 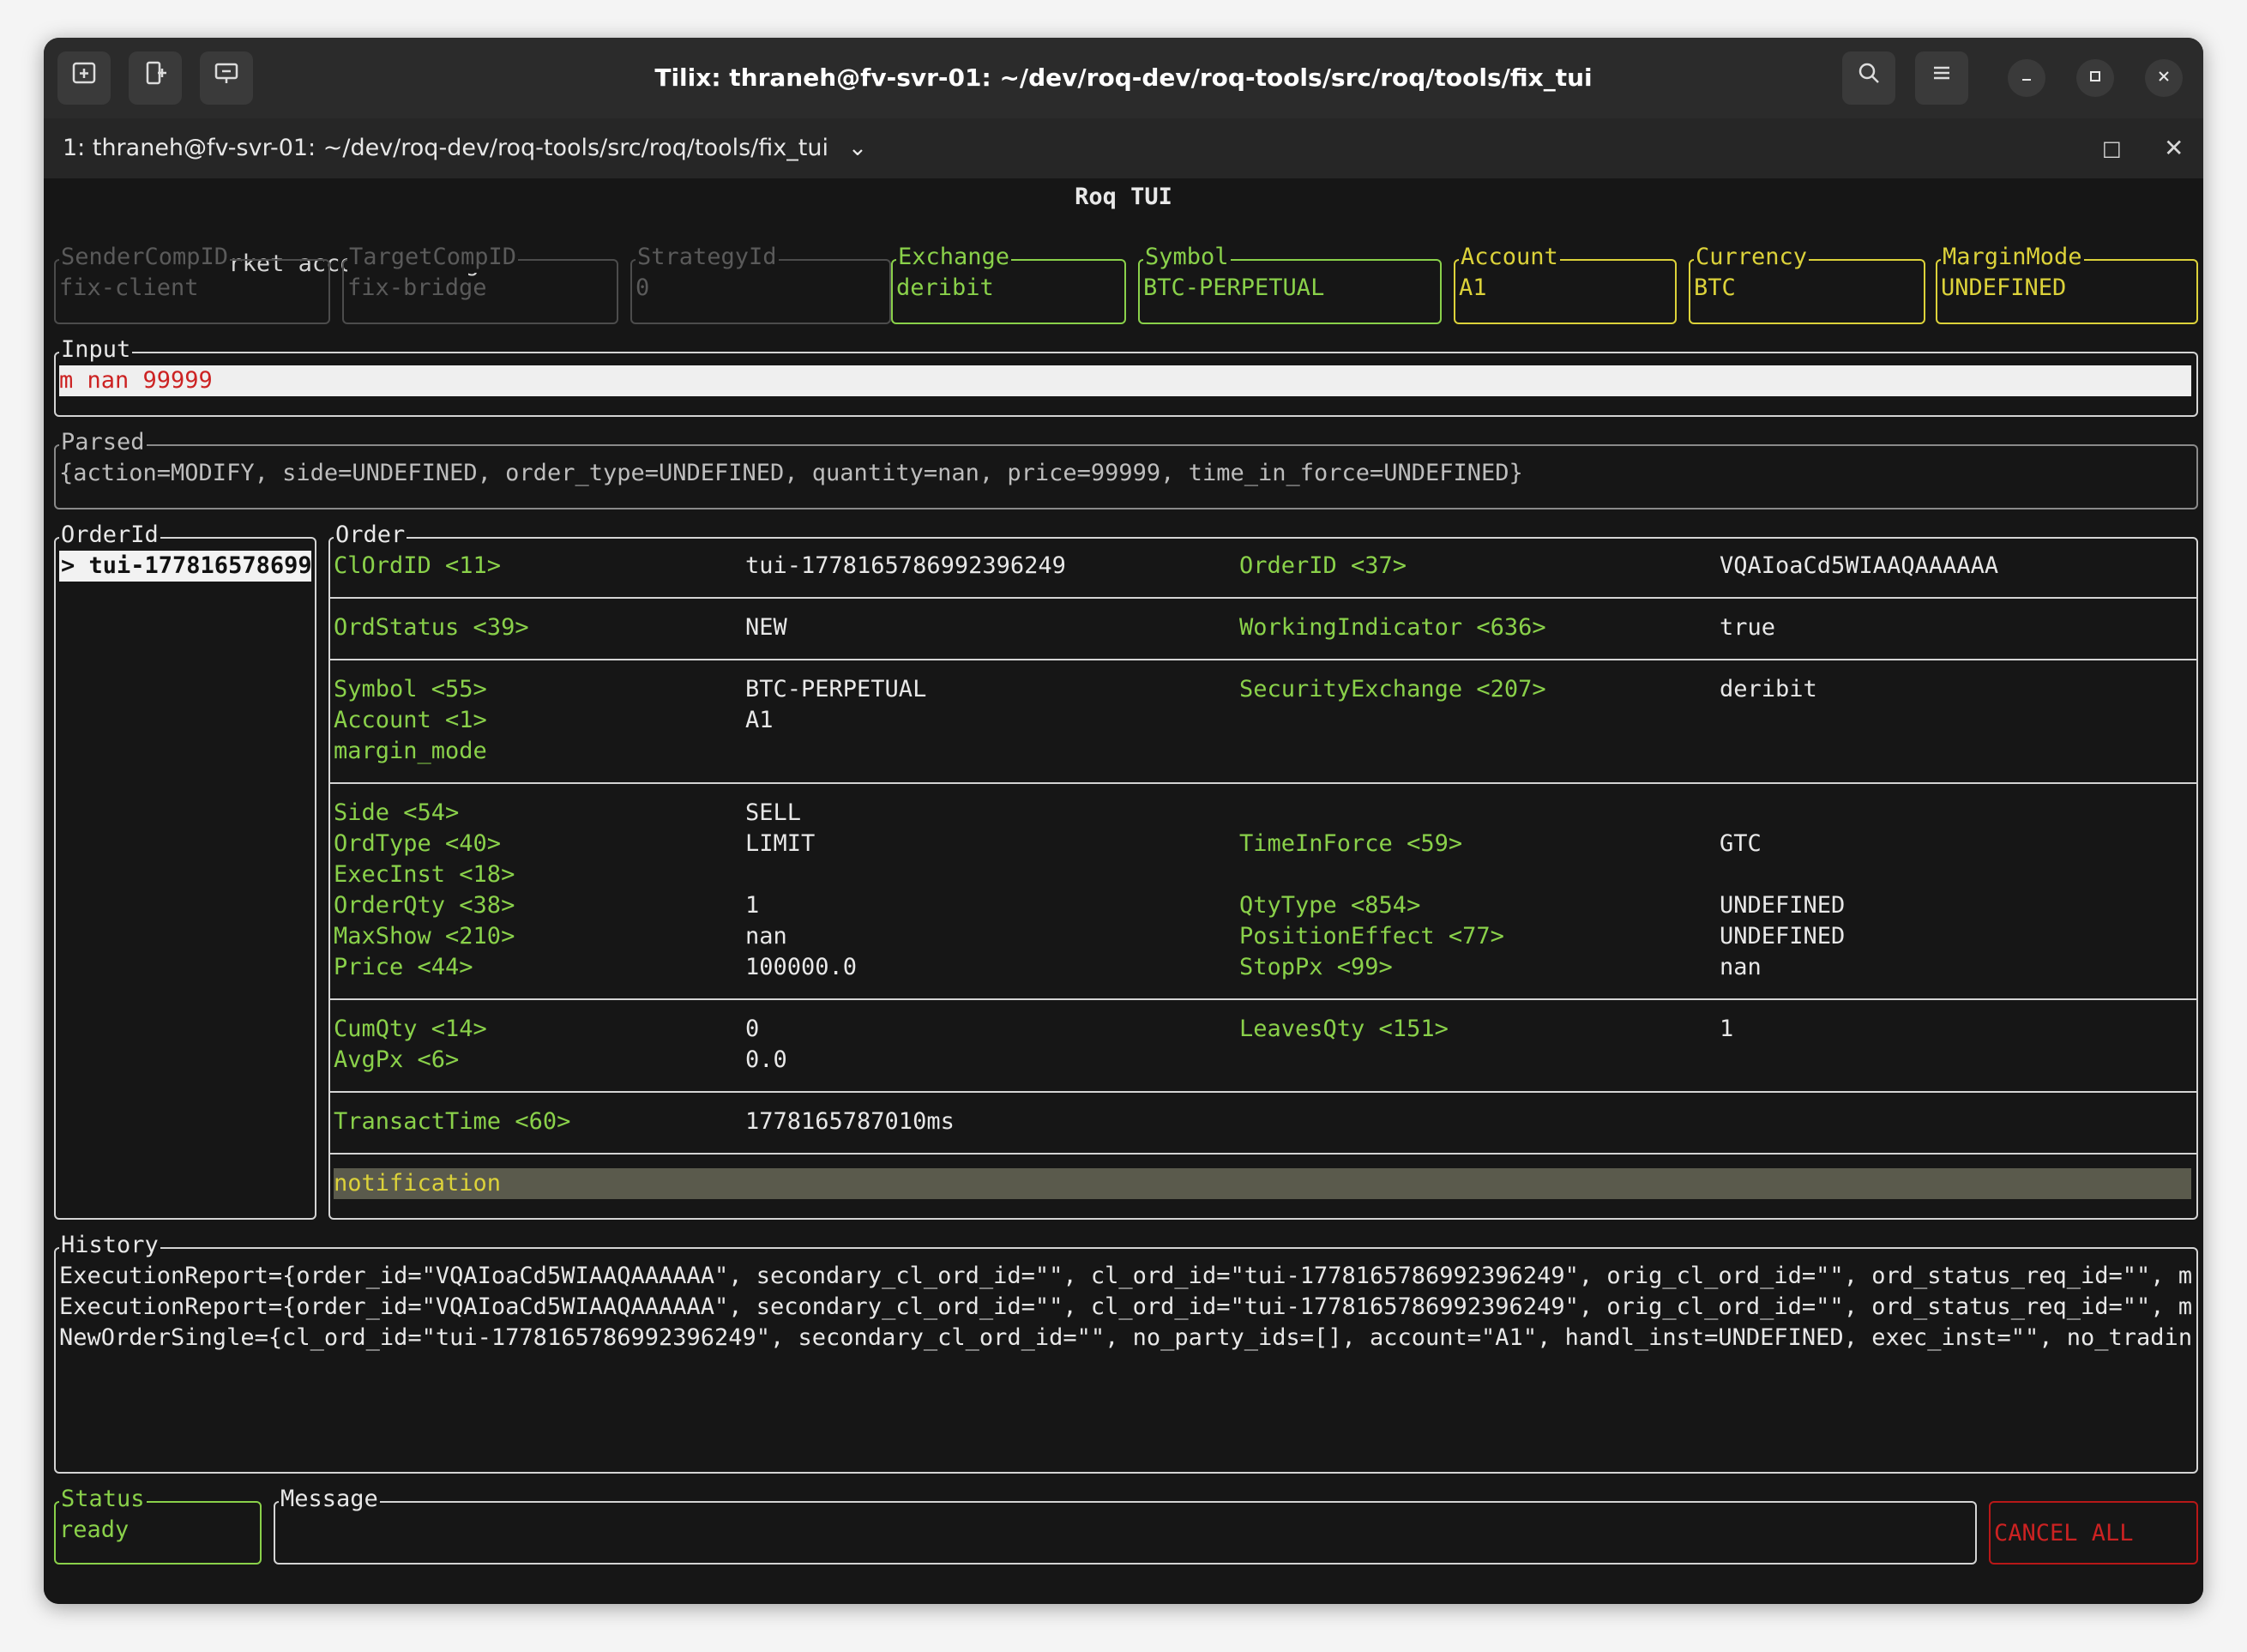 What do you see at coordinates (1715, 287) in the screenshot?
I see `currency-value: BTC` at bounding box center [1715, 287].